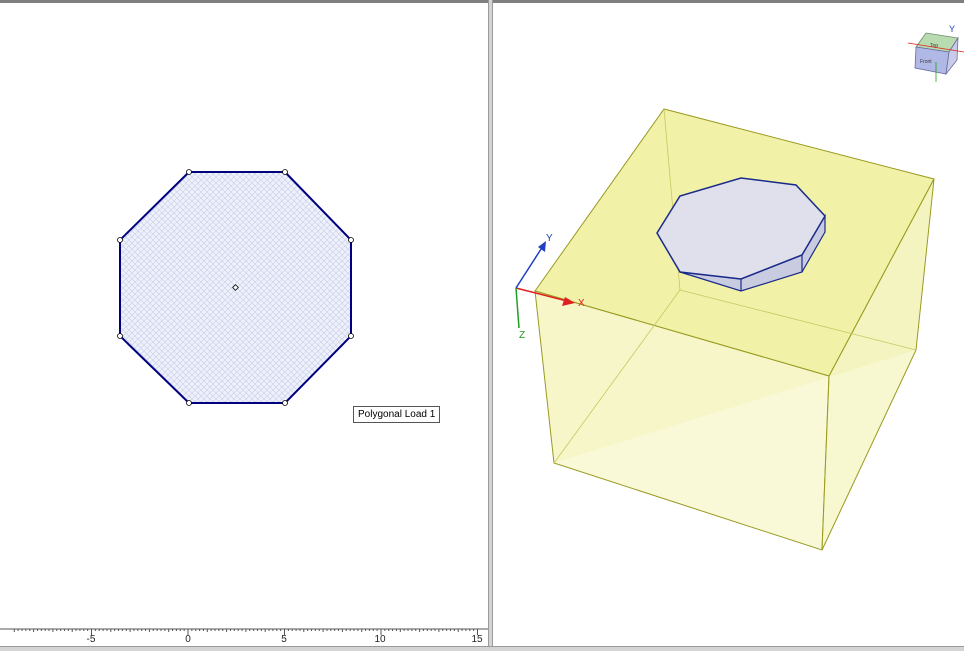 The width and height of the screenshot is (964, 651). What do you see at coordinates (549, 238) in the screenshot?
I see `axis-y-label: Y` at bounding box center [549, 238].